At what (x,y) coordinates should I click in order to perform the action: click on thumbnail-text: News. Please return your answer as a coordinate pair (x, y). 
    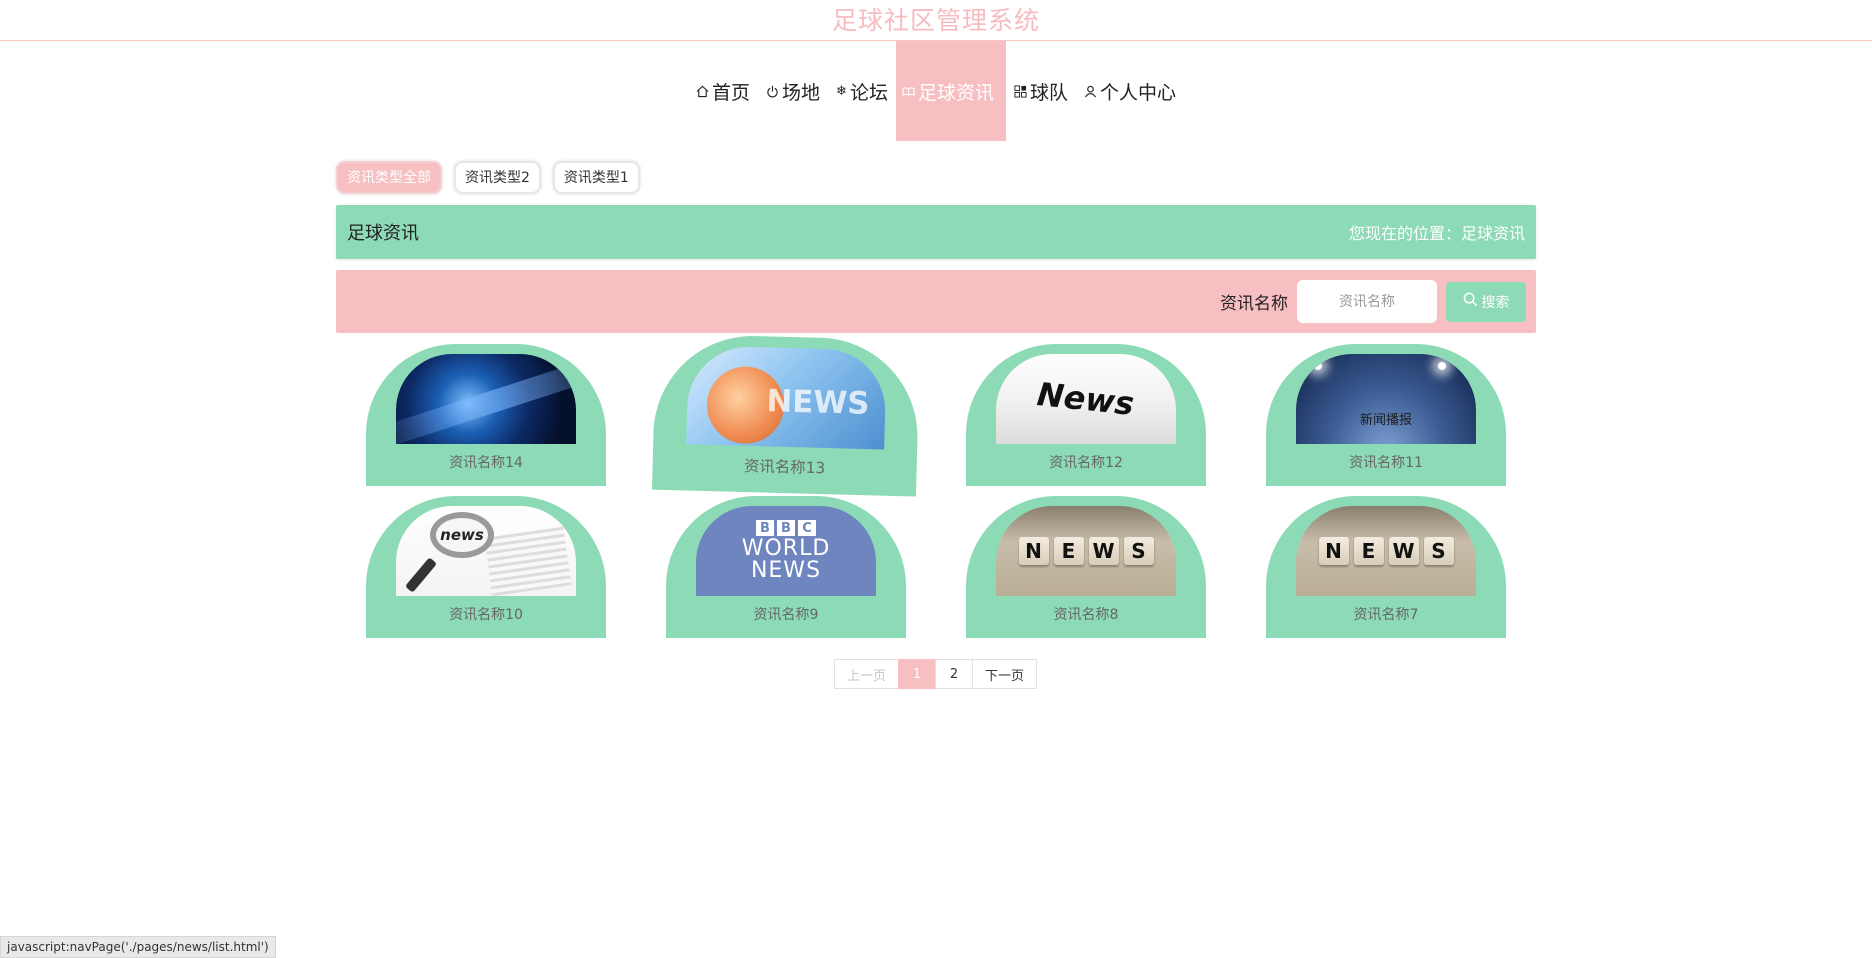
    Looking at the image, I should click on (1086, 399).